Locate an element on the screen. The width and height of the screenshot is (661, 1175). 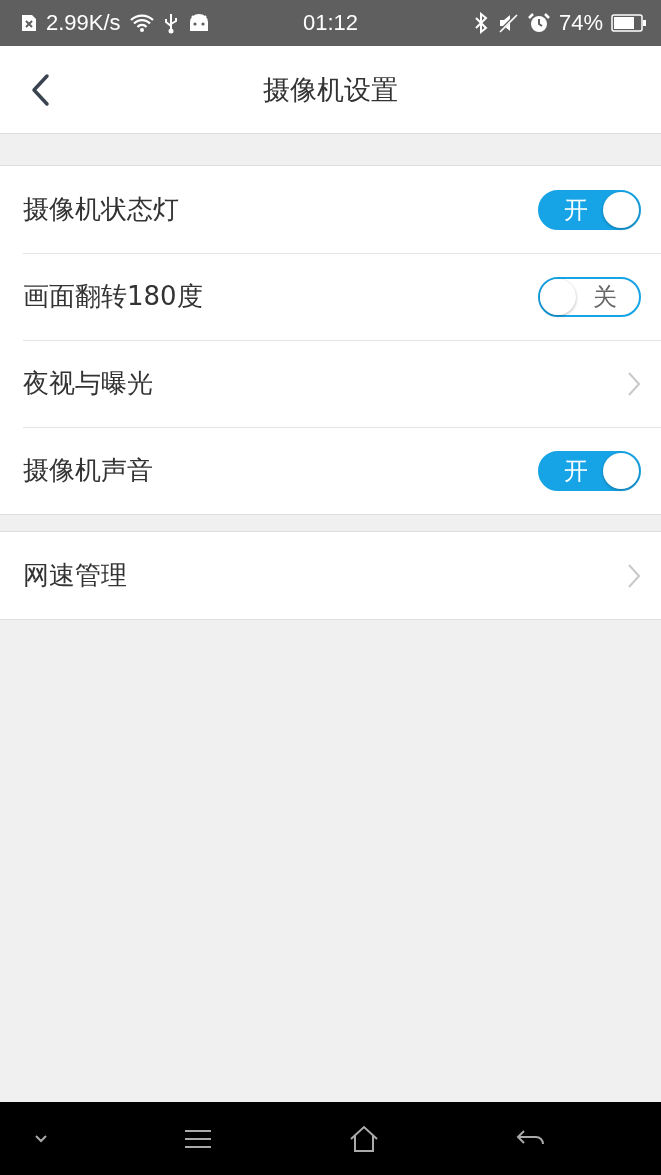
setting-label: 网速管理 is located at coordinates (75, 575).